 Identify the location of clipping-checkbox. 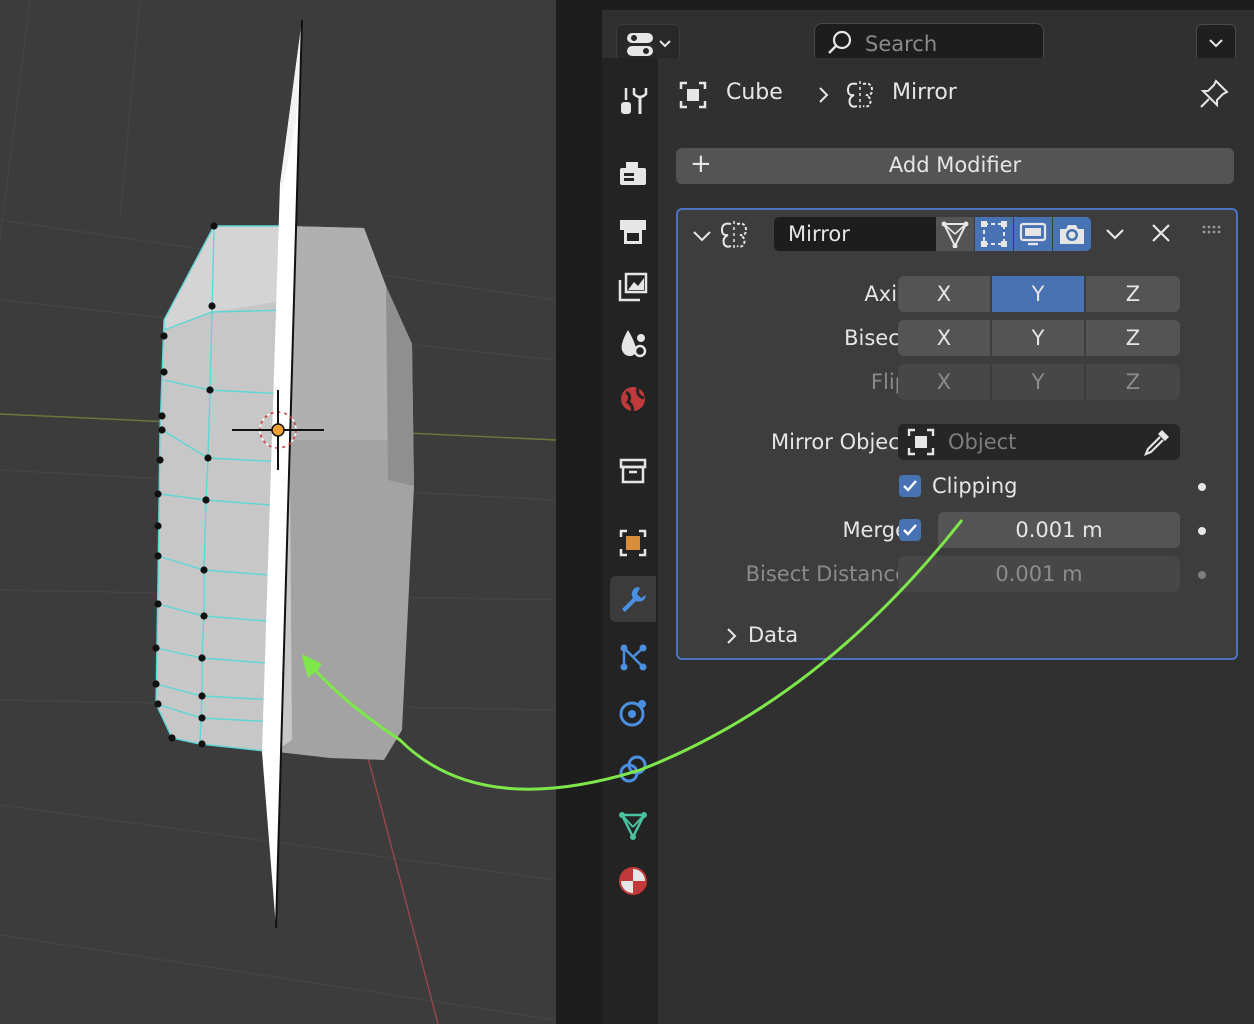
(910, 486).